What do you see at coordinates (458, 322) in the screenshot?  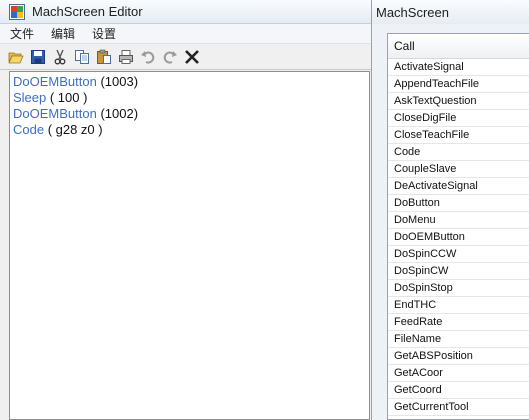 I see `call-list-item: FeedRate` at bounding box center [458, 322].